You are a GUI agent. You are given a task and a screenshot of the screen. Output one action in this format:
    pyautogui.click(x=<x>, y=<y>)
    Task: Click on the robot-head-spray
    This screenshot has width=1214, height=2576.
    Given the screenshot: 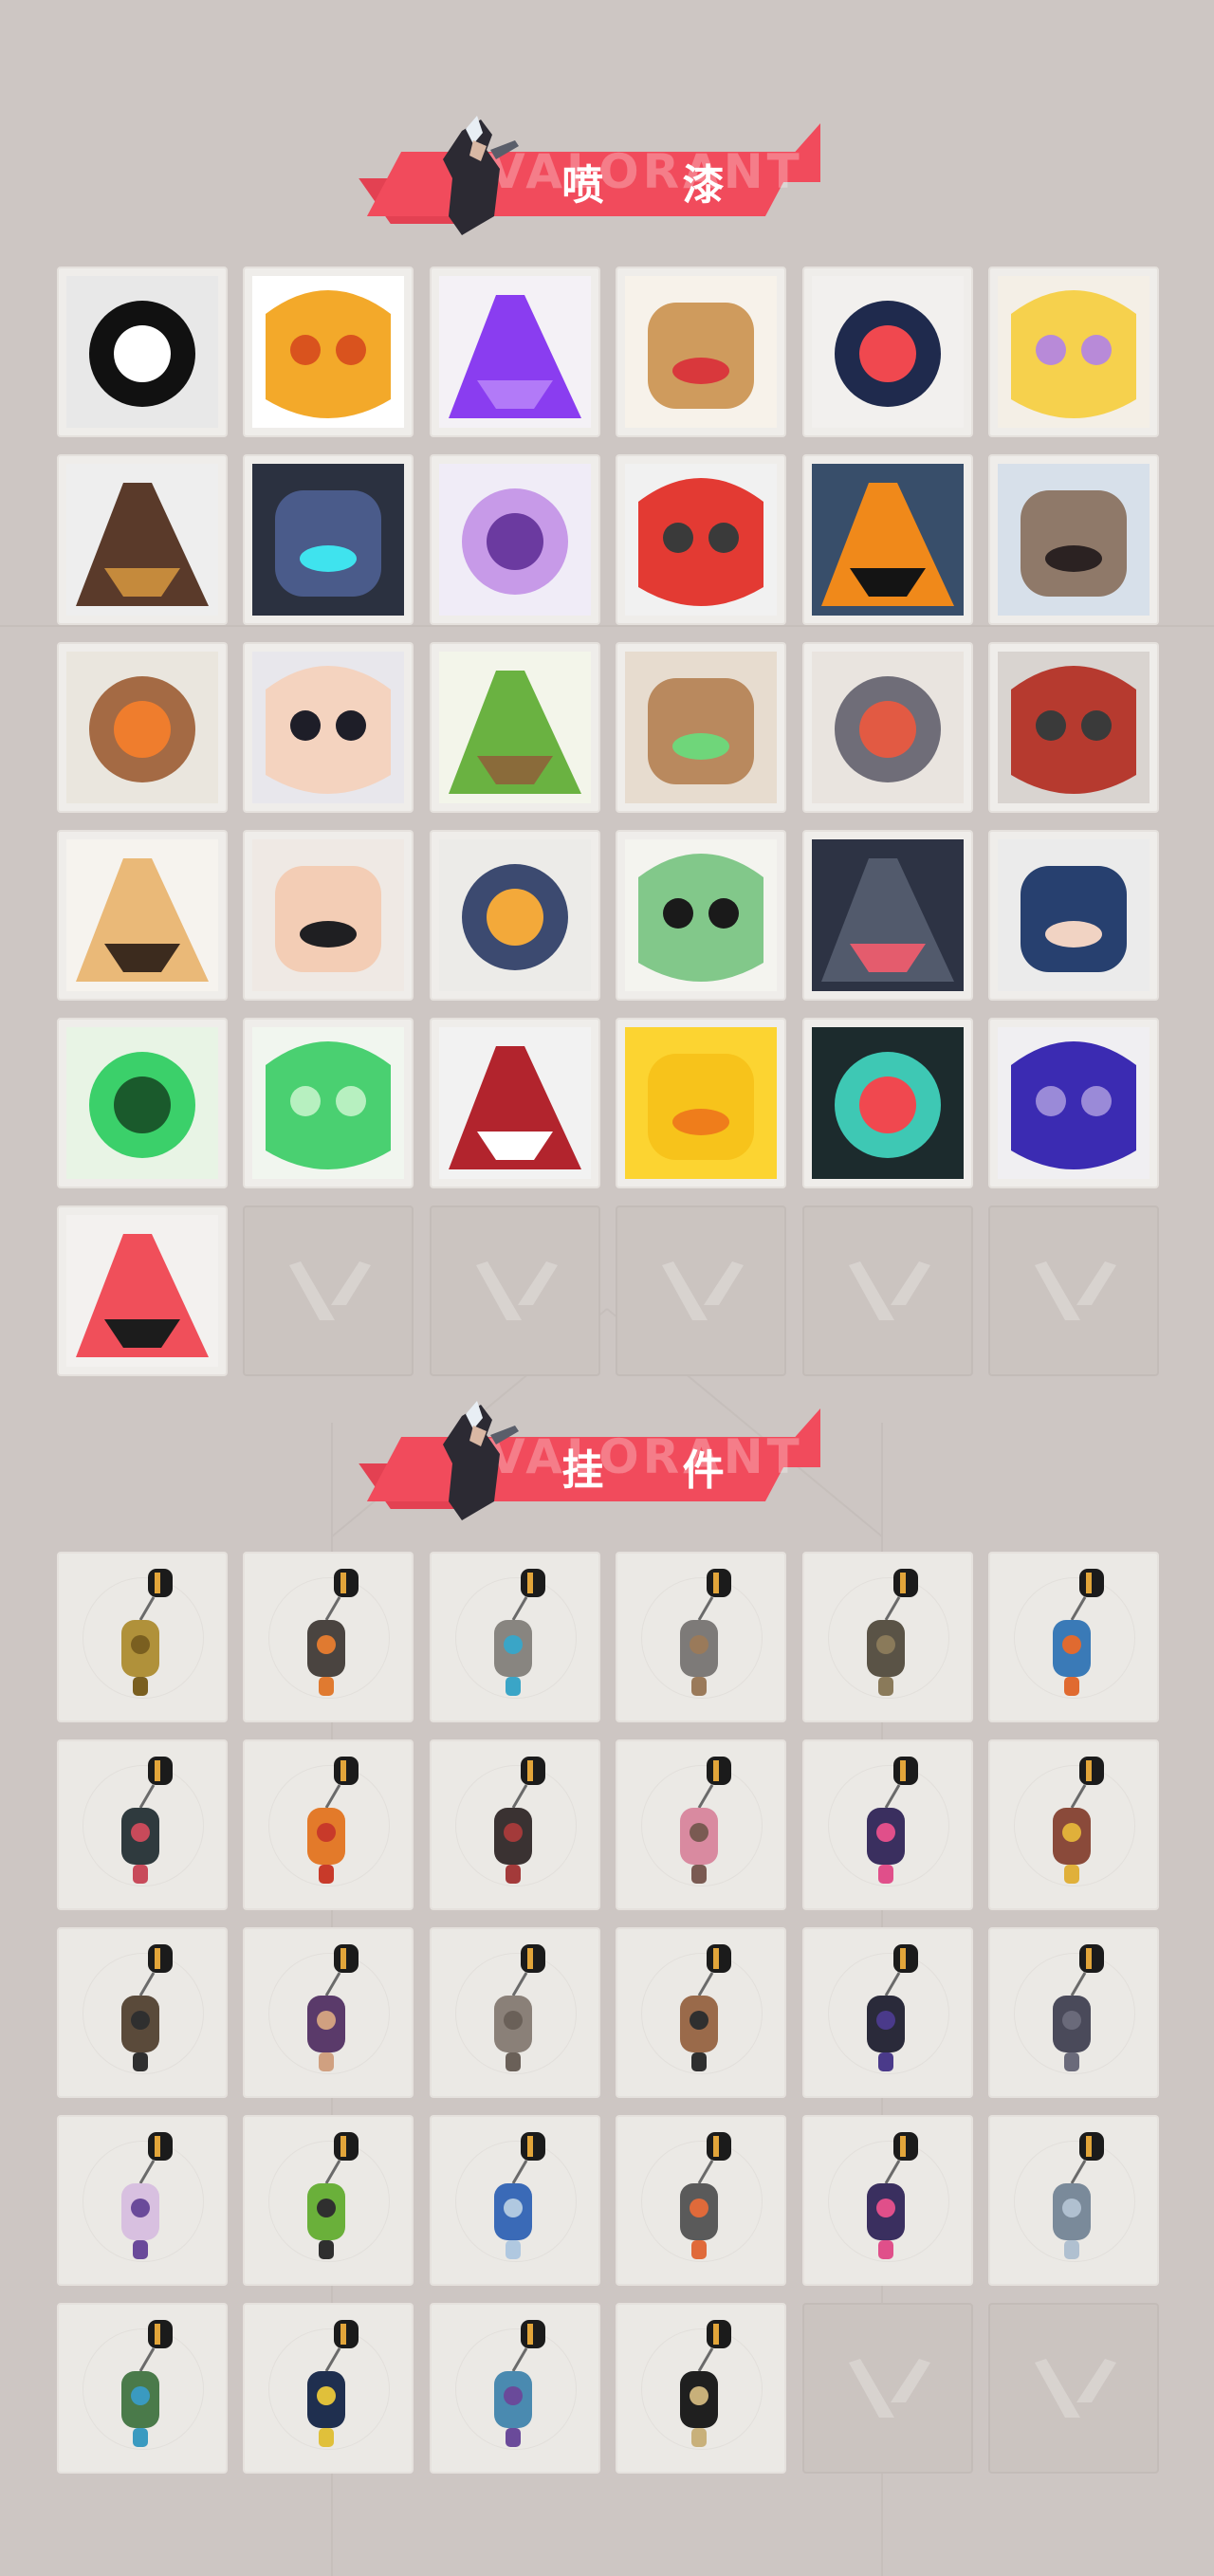 What is the action you would take?
    pyautogui.click(x=328, y=539)
    